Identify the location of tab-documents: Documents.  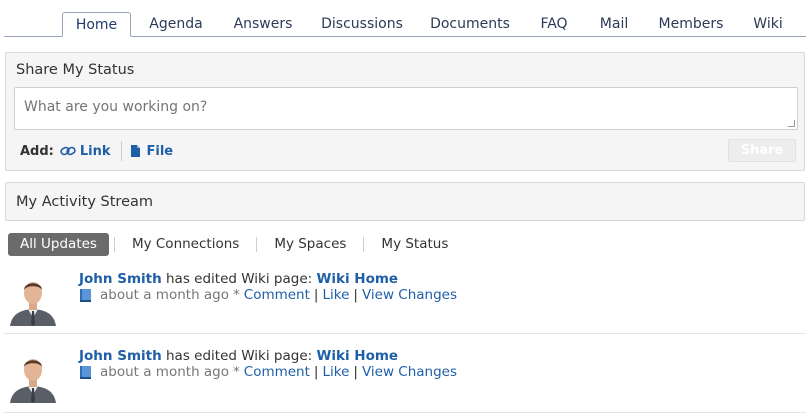
(470, 24).